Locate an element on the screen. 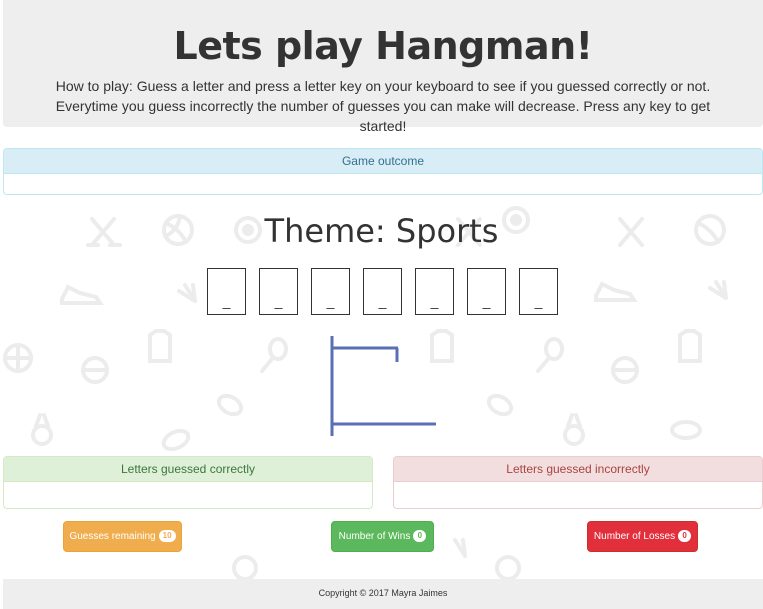 The width and height of the screenshot is (763, 609). incorrect-letters-panel: Letters guessed incorrectly is located at coordinates (578, 482).